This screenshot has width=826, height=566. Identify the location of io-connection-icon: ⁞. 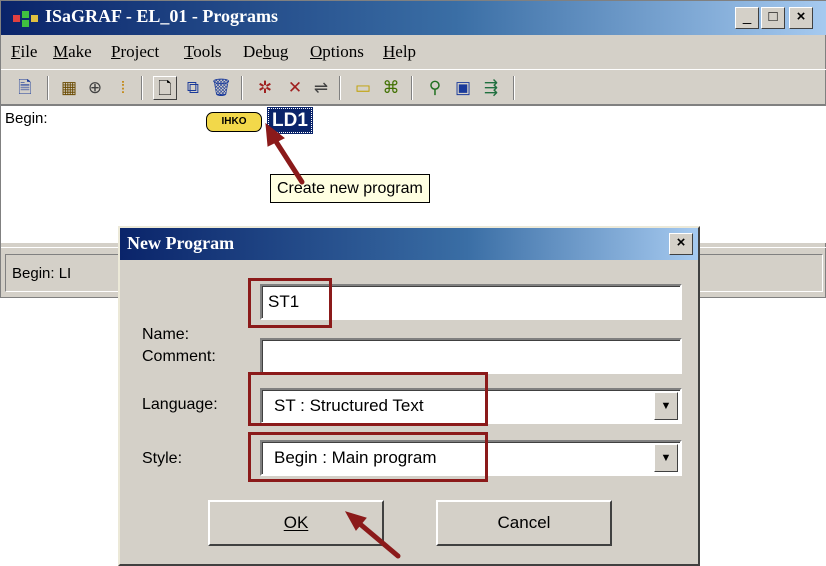
(123, 88).